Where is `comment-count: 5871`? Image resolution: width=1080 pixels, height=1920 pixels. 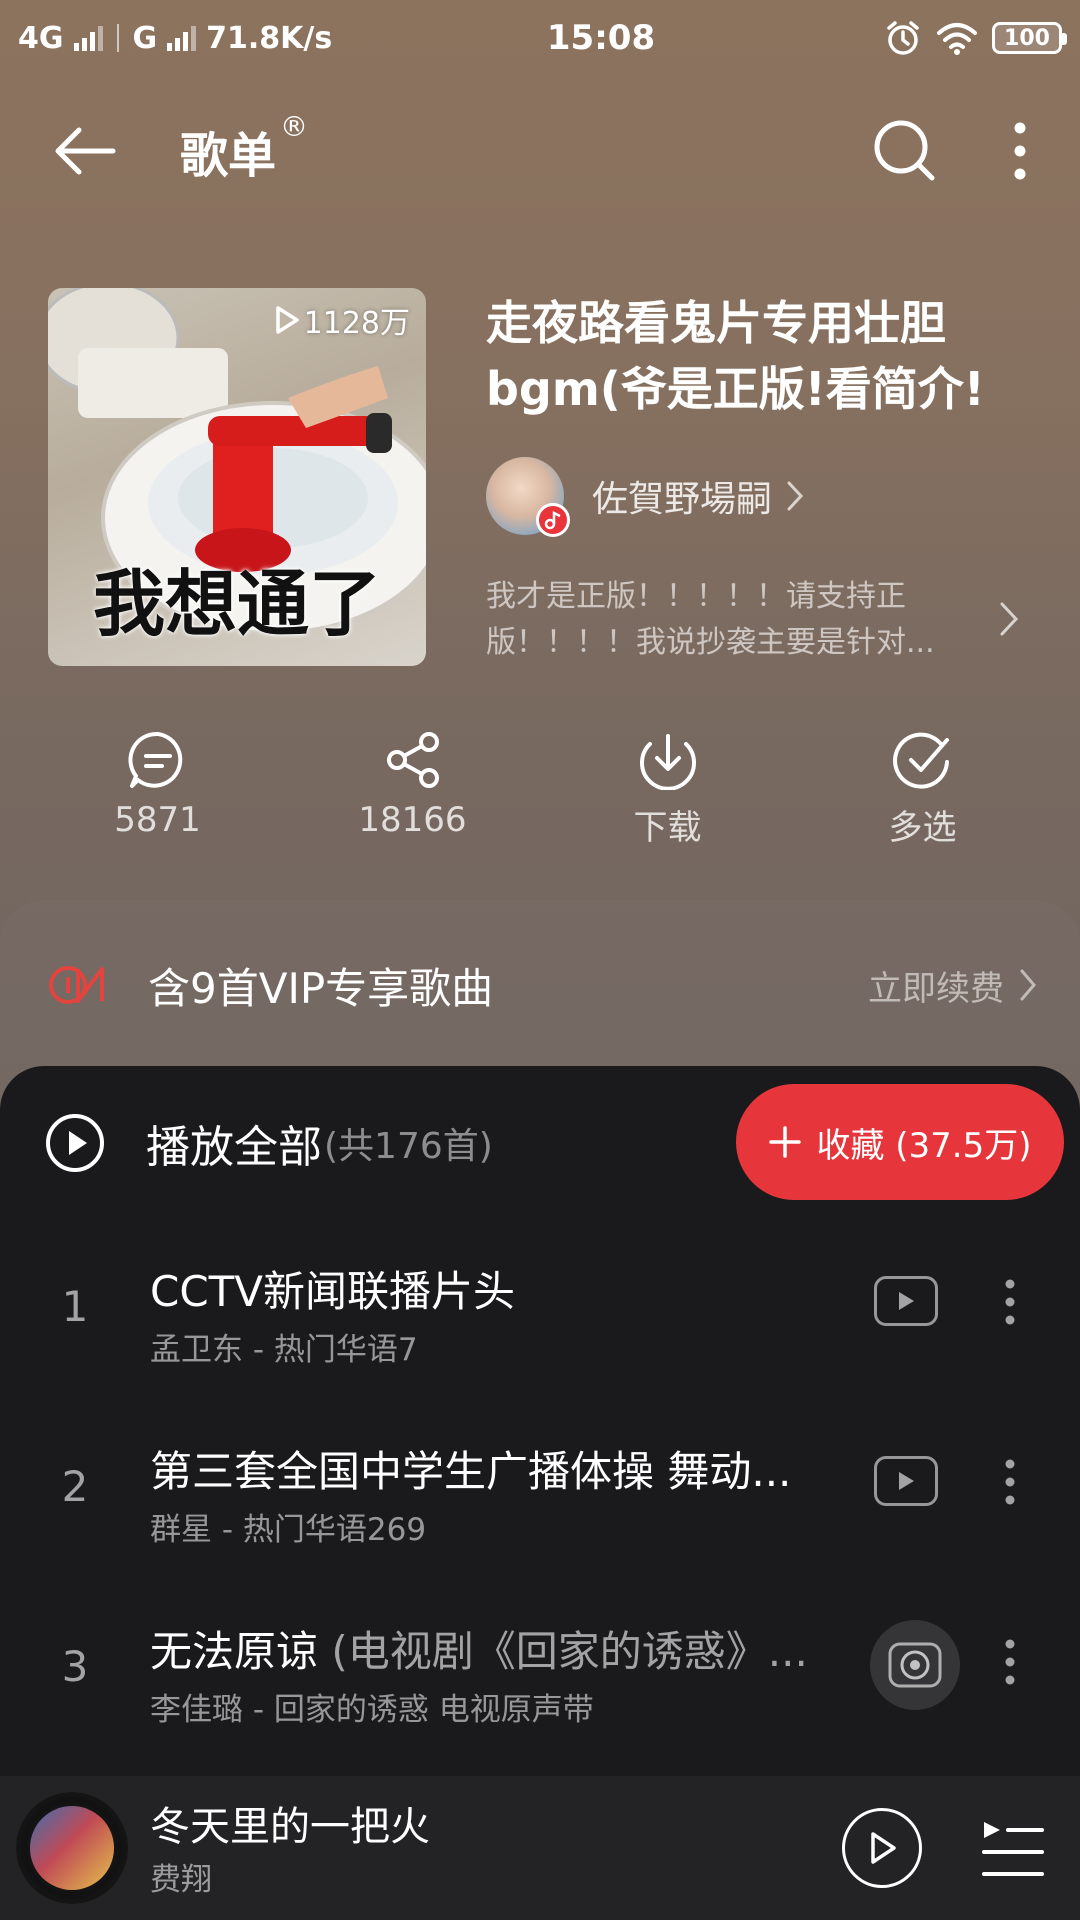 comment-count: 5871 is located at coordinates (157, 820).